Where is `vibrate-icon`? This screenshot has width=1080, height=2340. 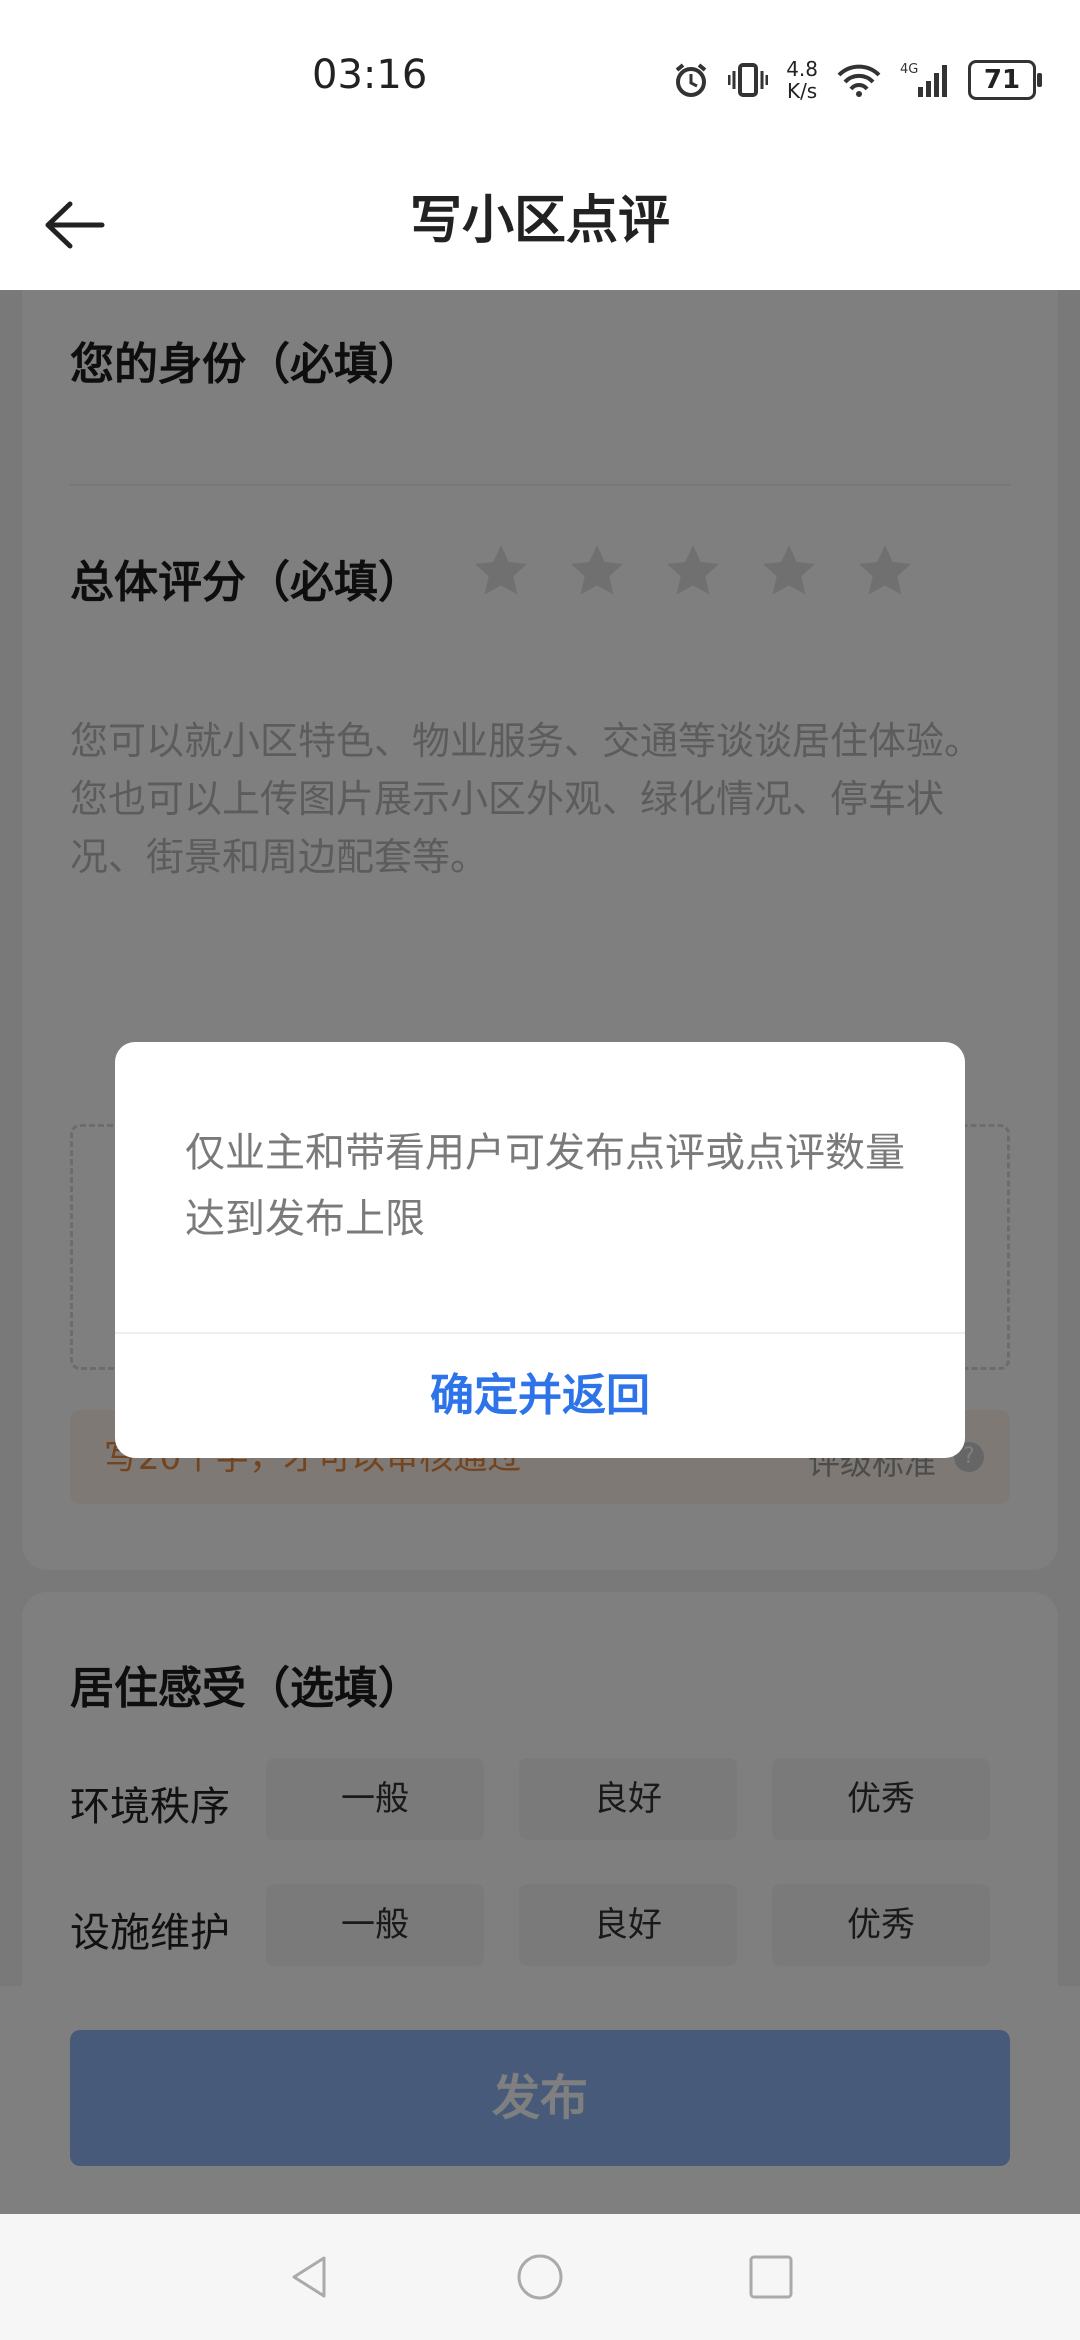
vibrate-icon is located at coordinates (748, 80).